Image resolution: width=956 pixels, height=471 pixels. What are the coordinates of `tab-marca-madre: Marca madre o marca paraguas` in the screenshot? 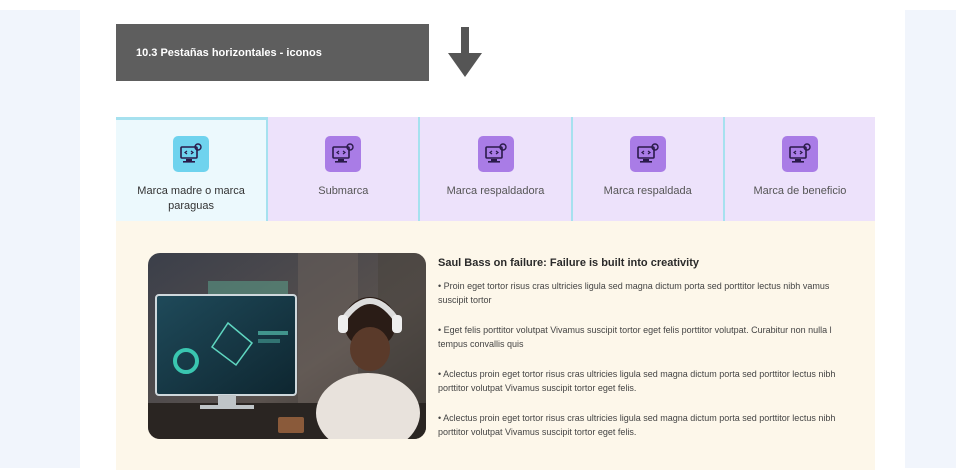 It's located at (191, 169).